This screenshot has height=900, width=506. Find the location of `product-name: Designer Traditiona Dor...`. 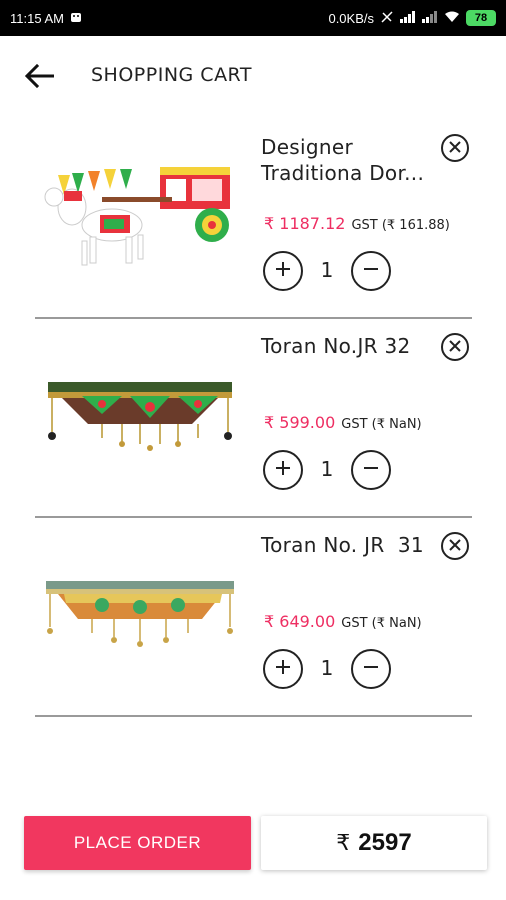

product-name: Designer Traditiona Dor... is located at coordinates (351, 160).